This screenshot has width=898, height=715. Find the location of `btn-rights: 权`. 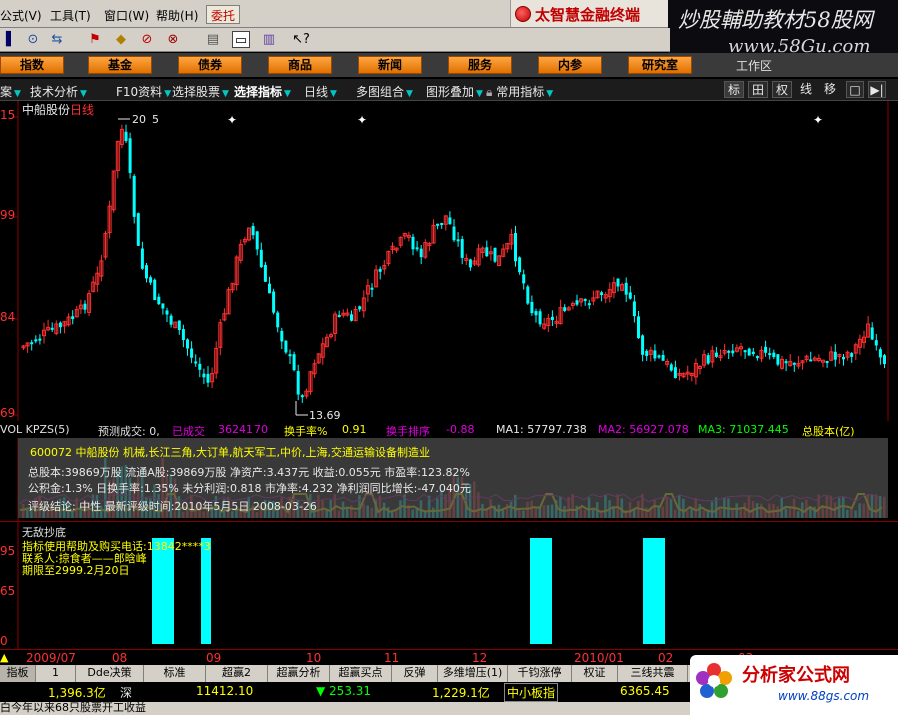

btn-rights: 权 is located at coordinates (782, 89).